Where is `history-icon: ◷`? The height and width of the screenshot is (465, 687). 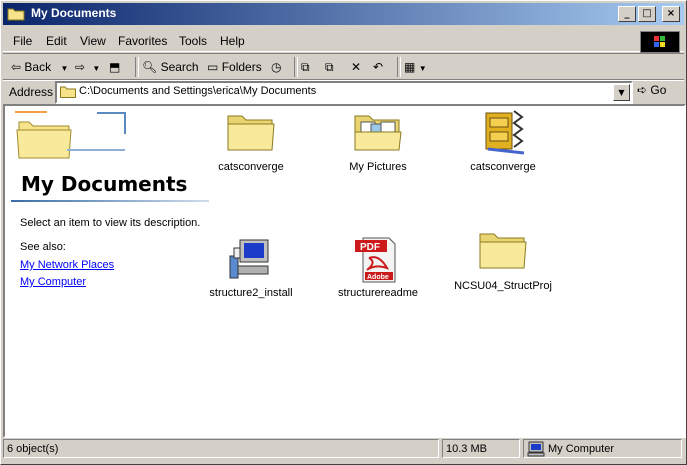 history-icon: ◷ is located at coordinates (276, 67).